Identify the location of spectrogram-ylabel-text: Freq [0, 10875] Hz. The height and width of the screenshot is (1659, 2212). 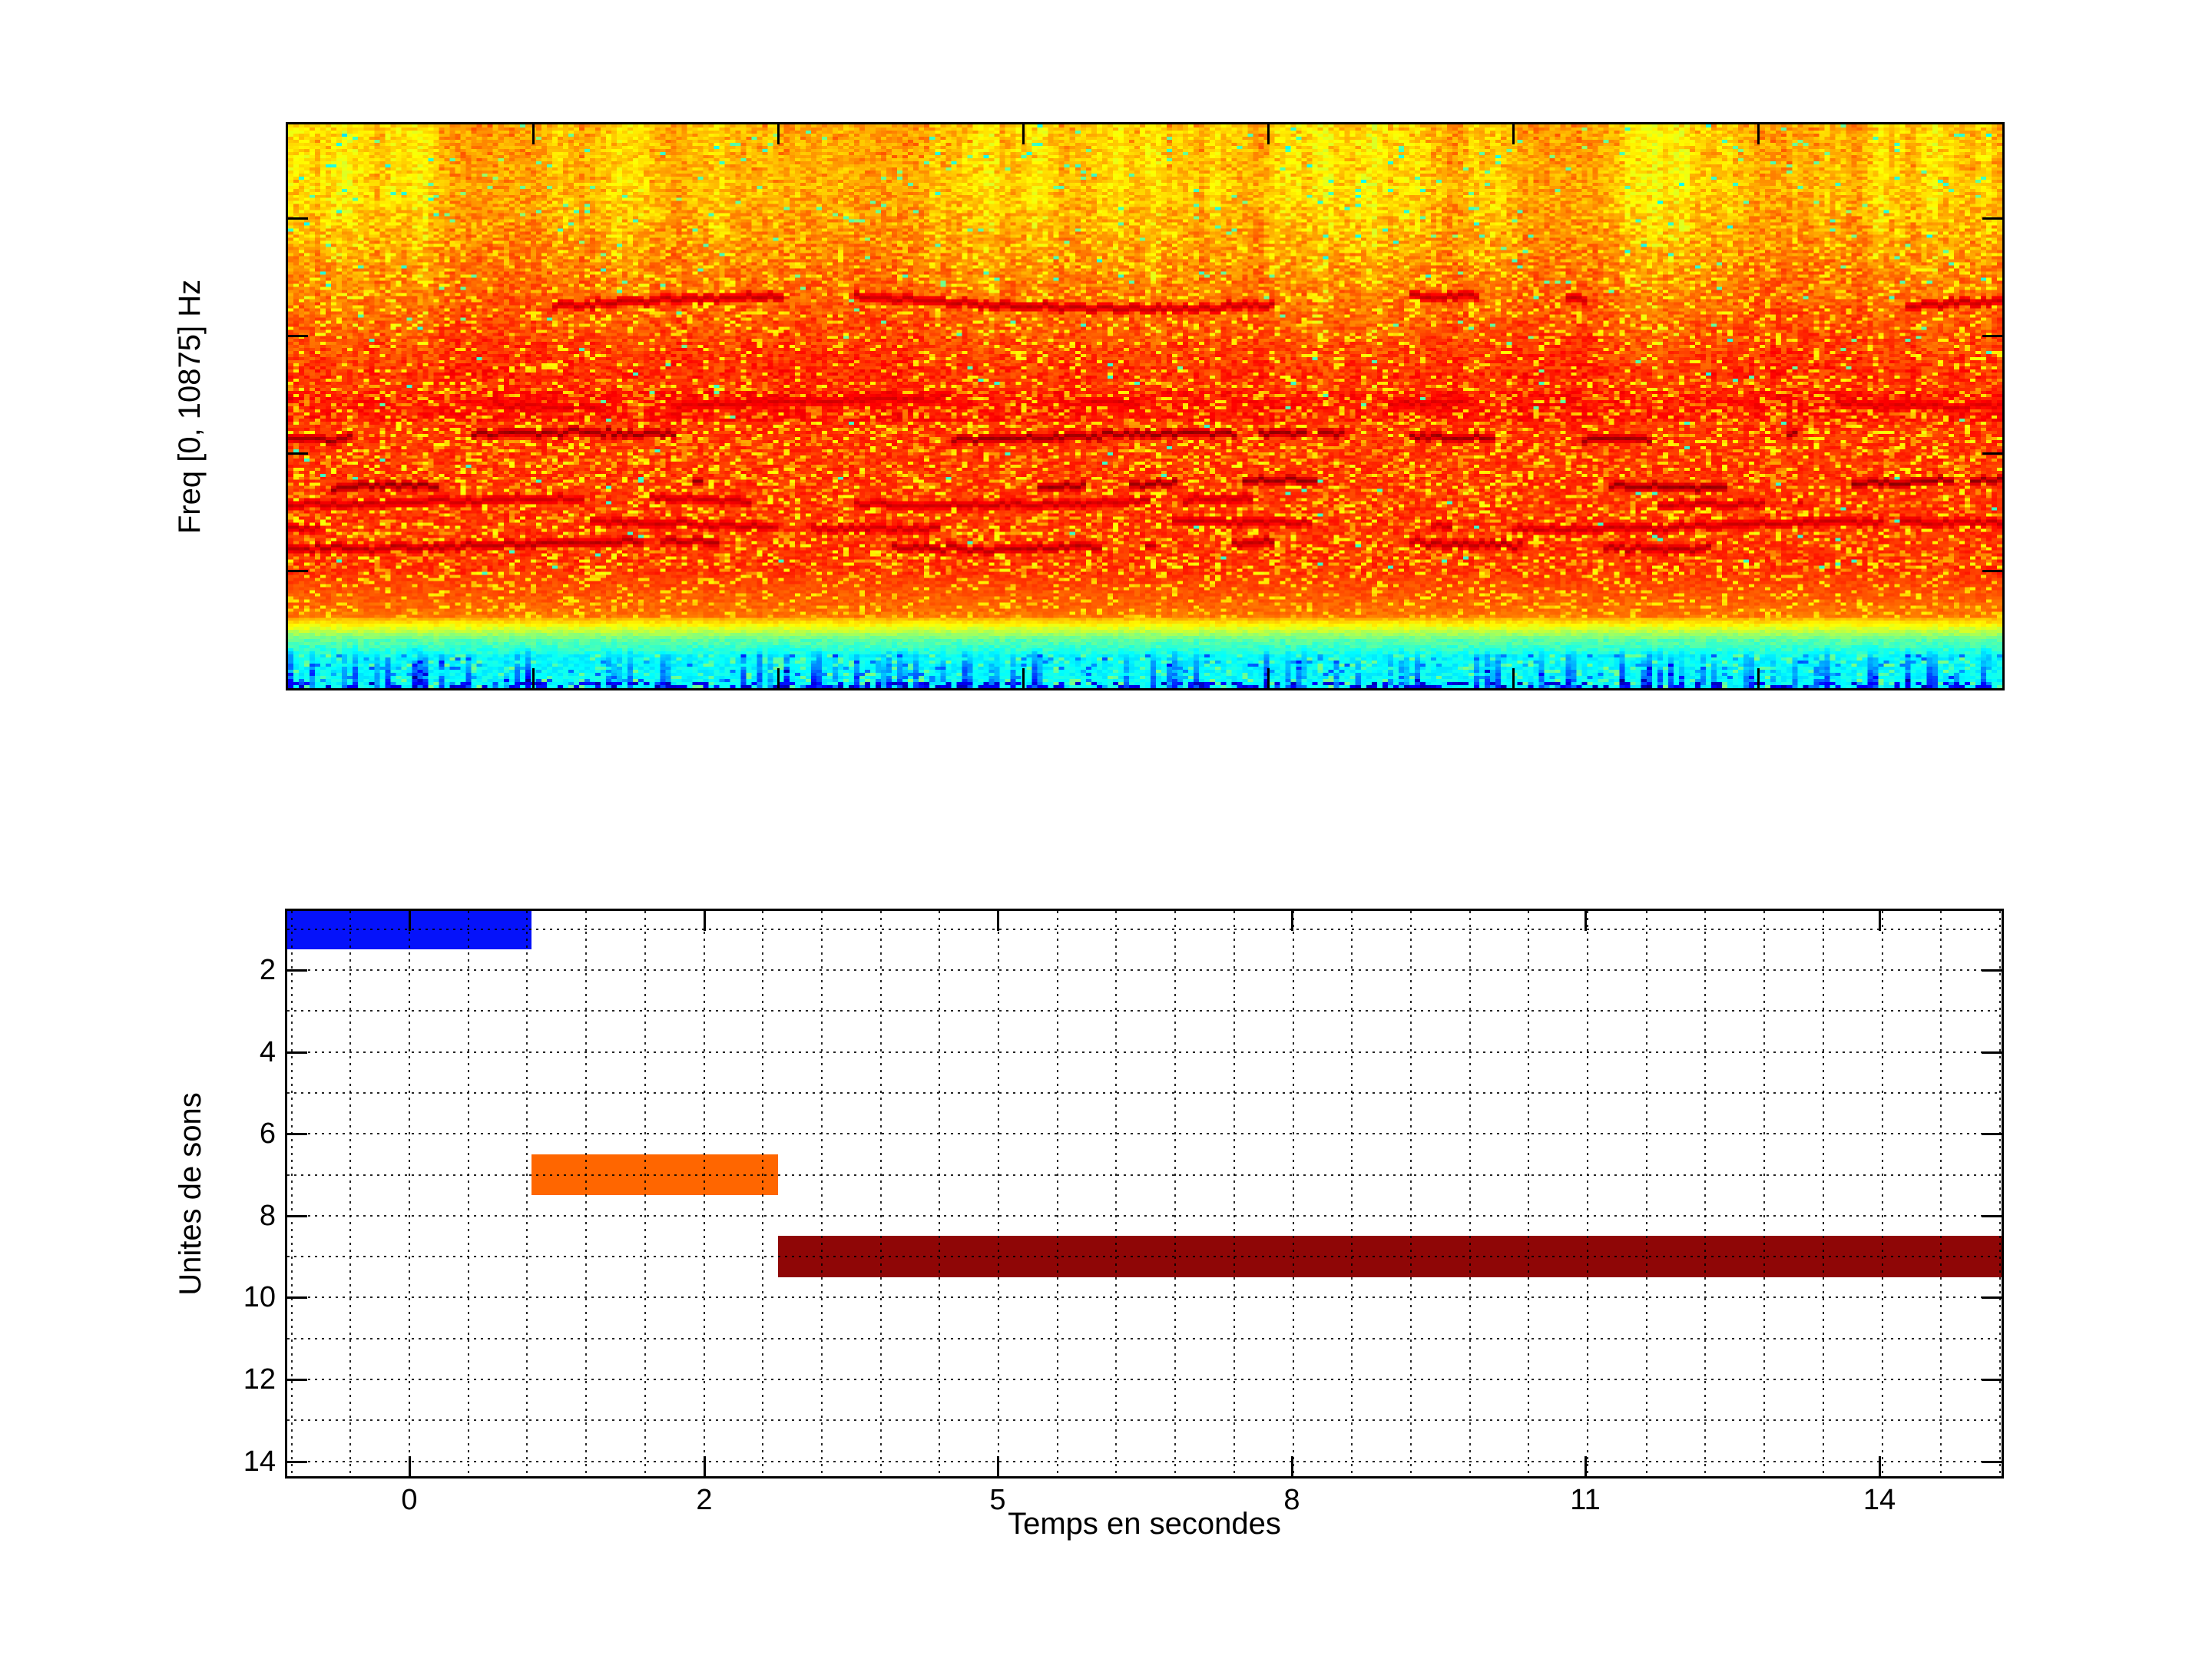
(190, 406).